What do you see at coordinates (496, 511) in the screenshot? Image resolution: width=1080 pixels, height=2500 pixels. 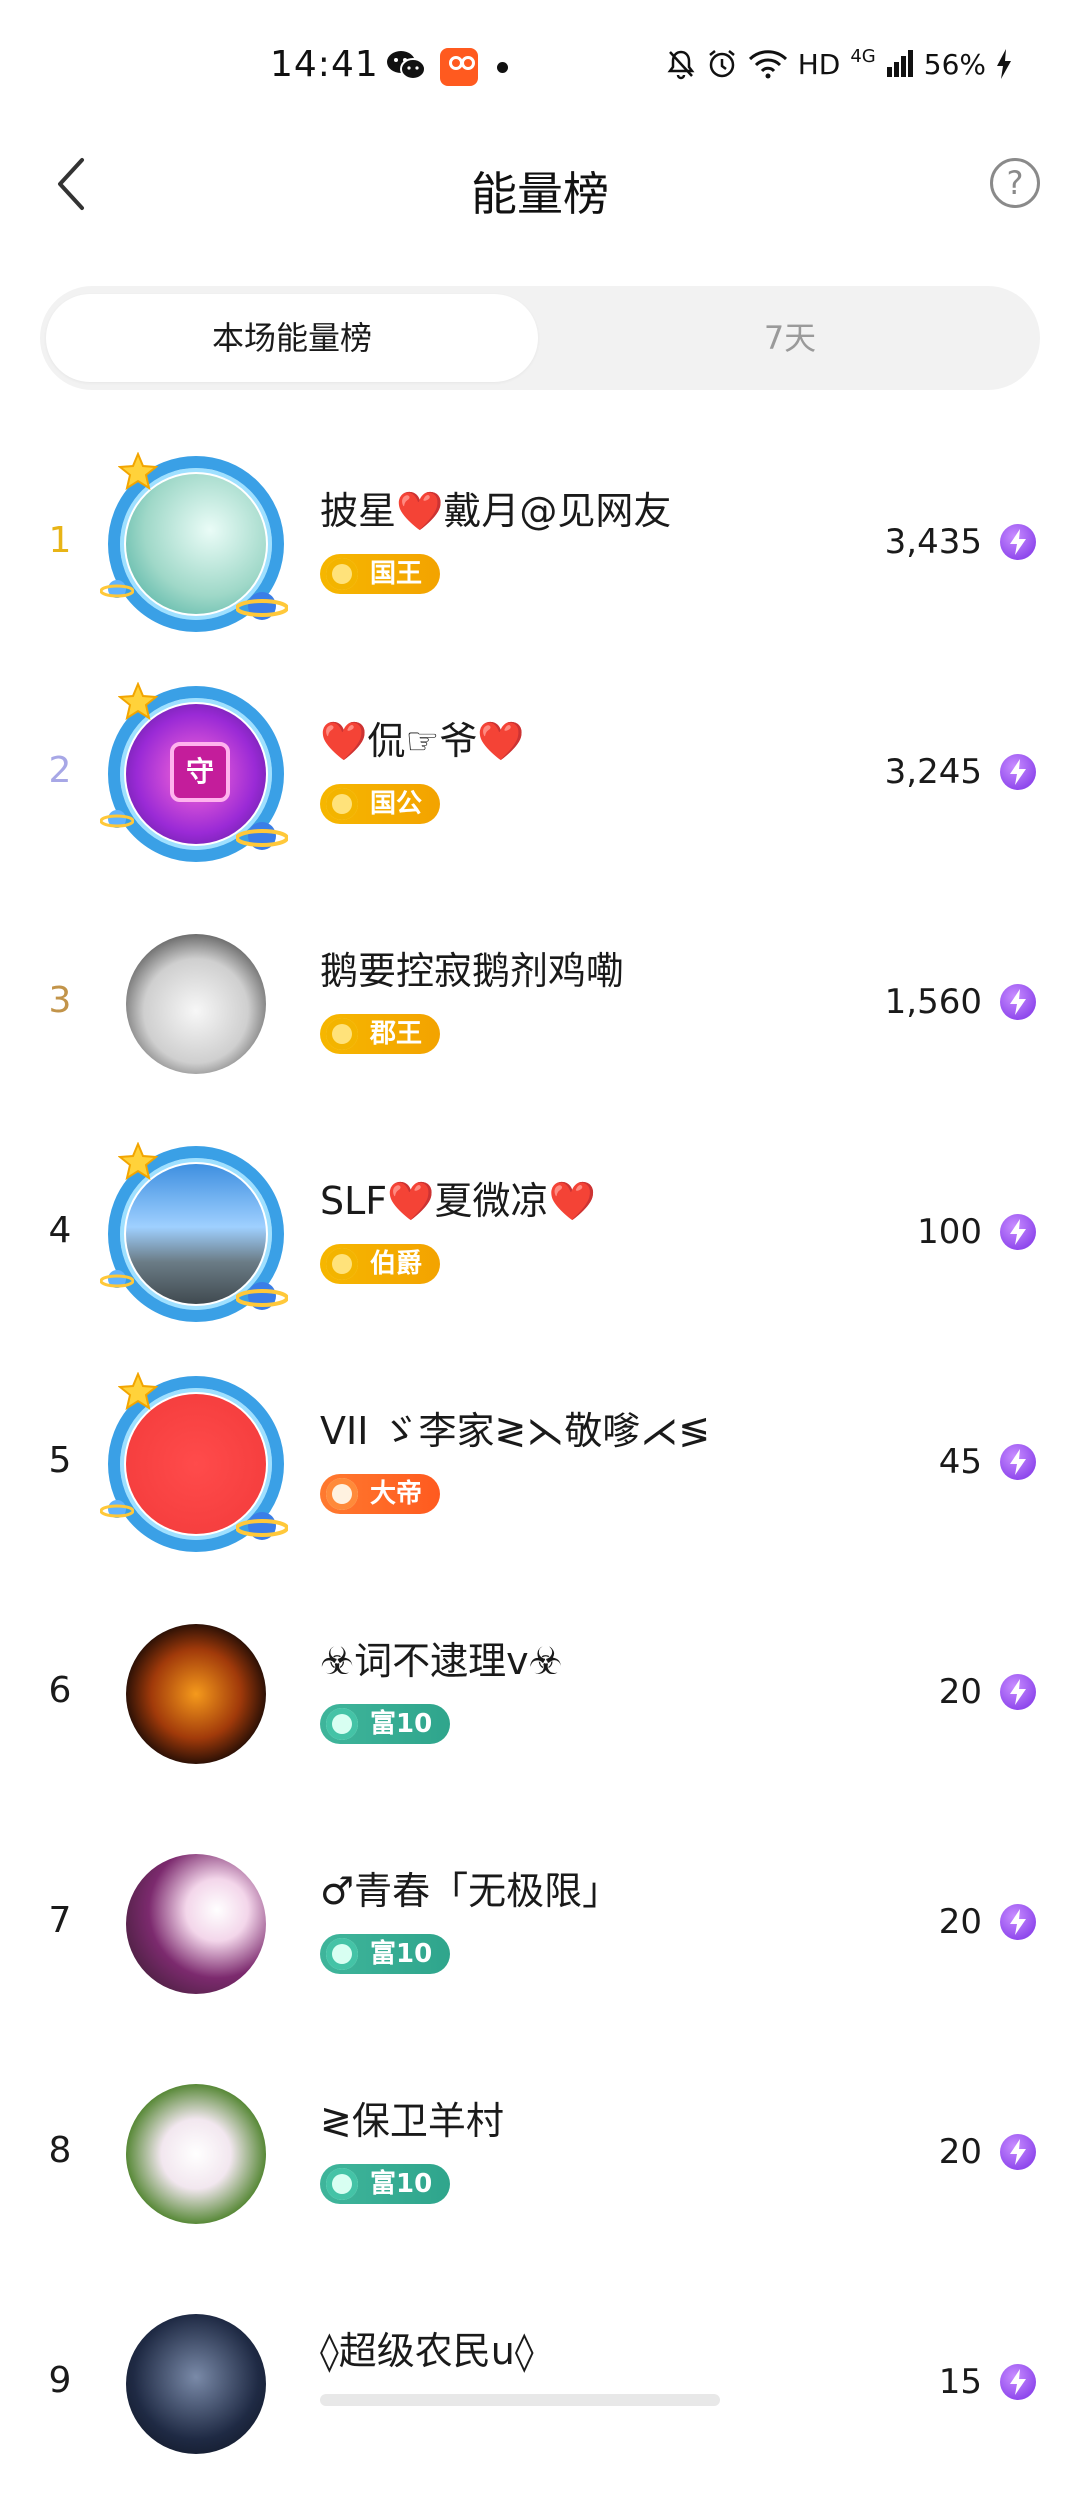 I see `user-name: 披星❤️戴月@见网友` at bounding box center [496, 511].